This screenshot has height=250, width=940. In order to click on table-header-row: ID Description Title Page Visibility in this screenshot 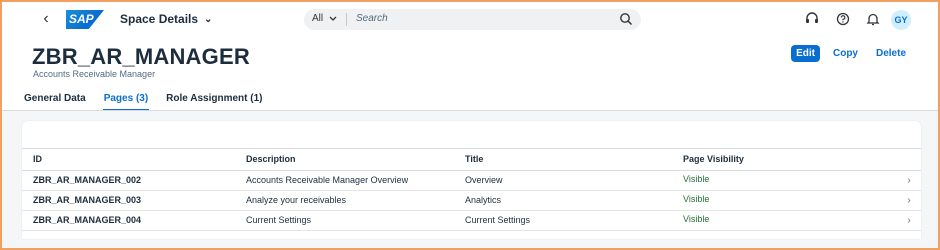, I will do `click(471, 160)`.